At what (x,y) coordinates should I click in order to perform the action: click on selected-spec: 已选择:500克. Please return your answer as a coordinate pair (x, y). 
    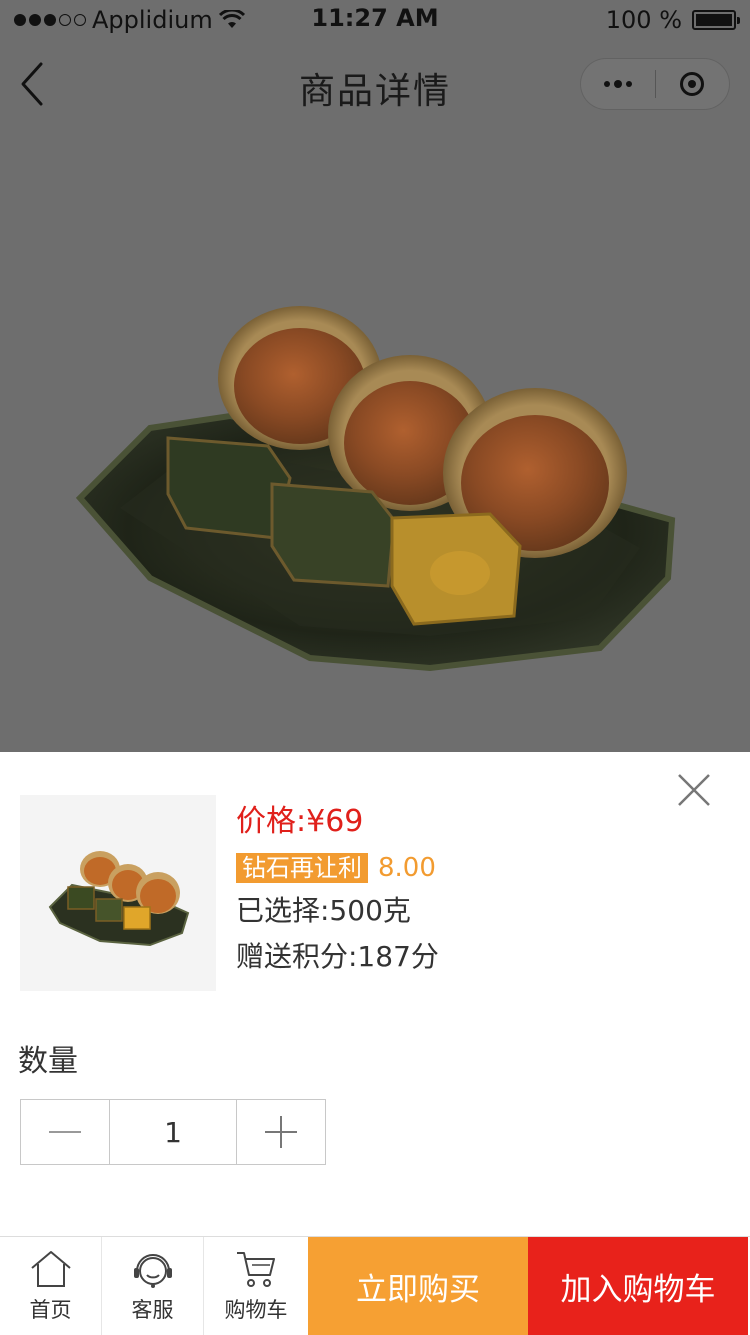
    Looking at the image, I should click on (323, 910).